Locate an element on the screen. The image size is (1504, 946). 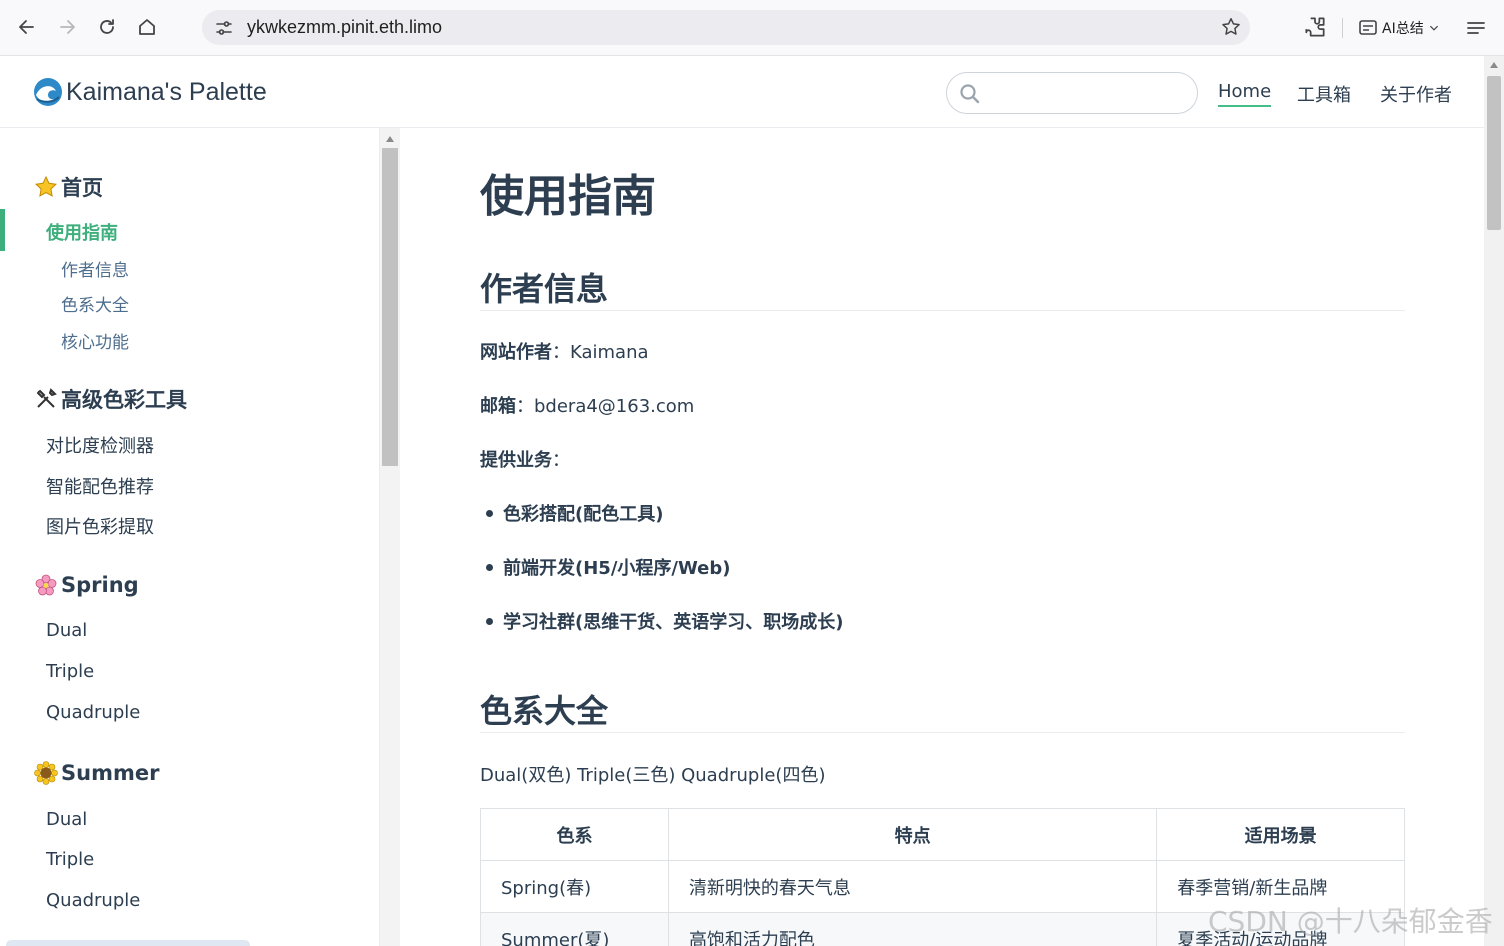
ai-summary-button: AI总结 is located at coordinates (1399, 28).